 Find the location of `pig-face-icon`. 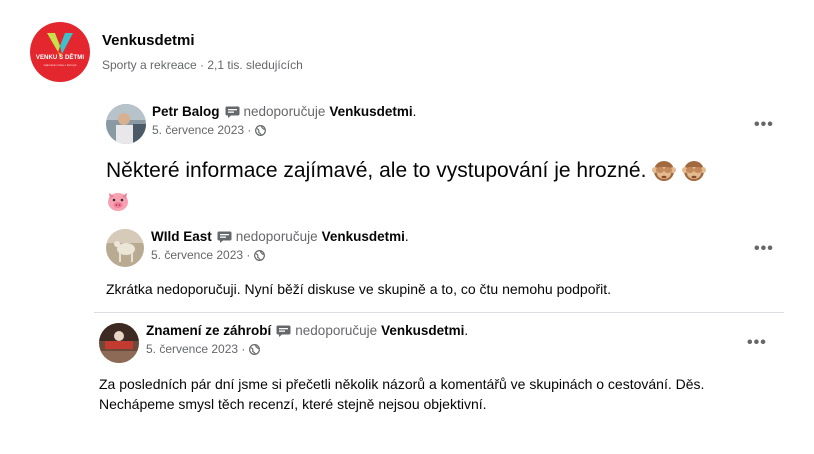

pig-face-icon is located at coordinates (118, 202).